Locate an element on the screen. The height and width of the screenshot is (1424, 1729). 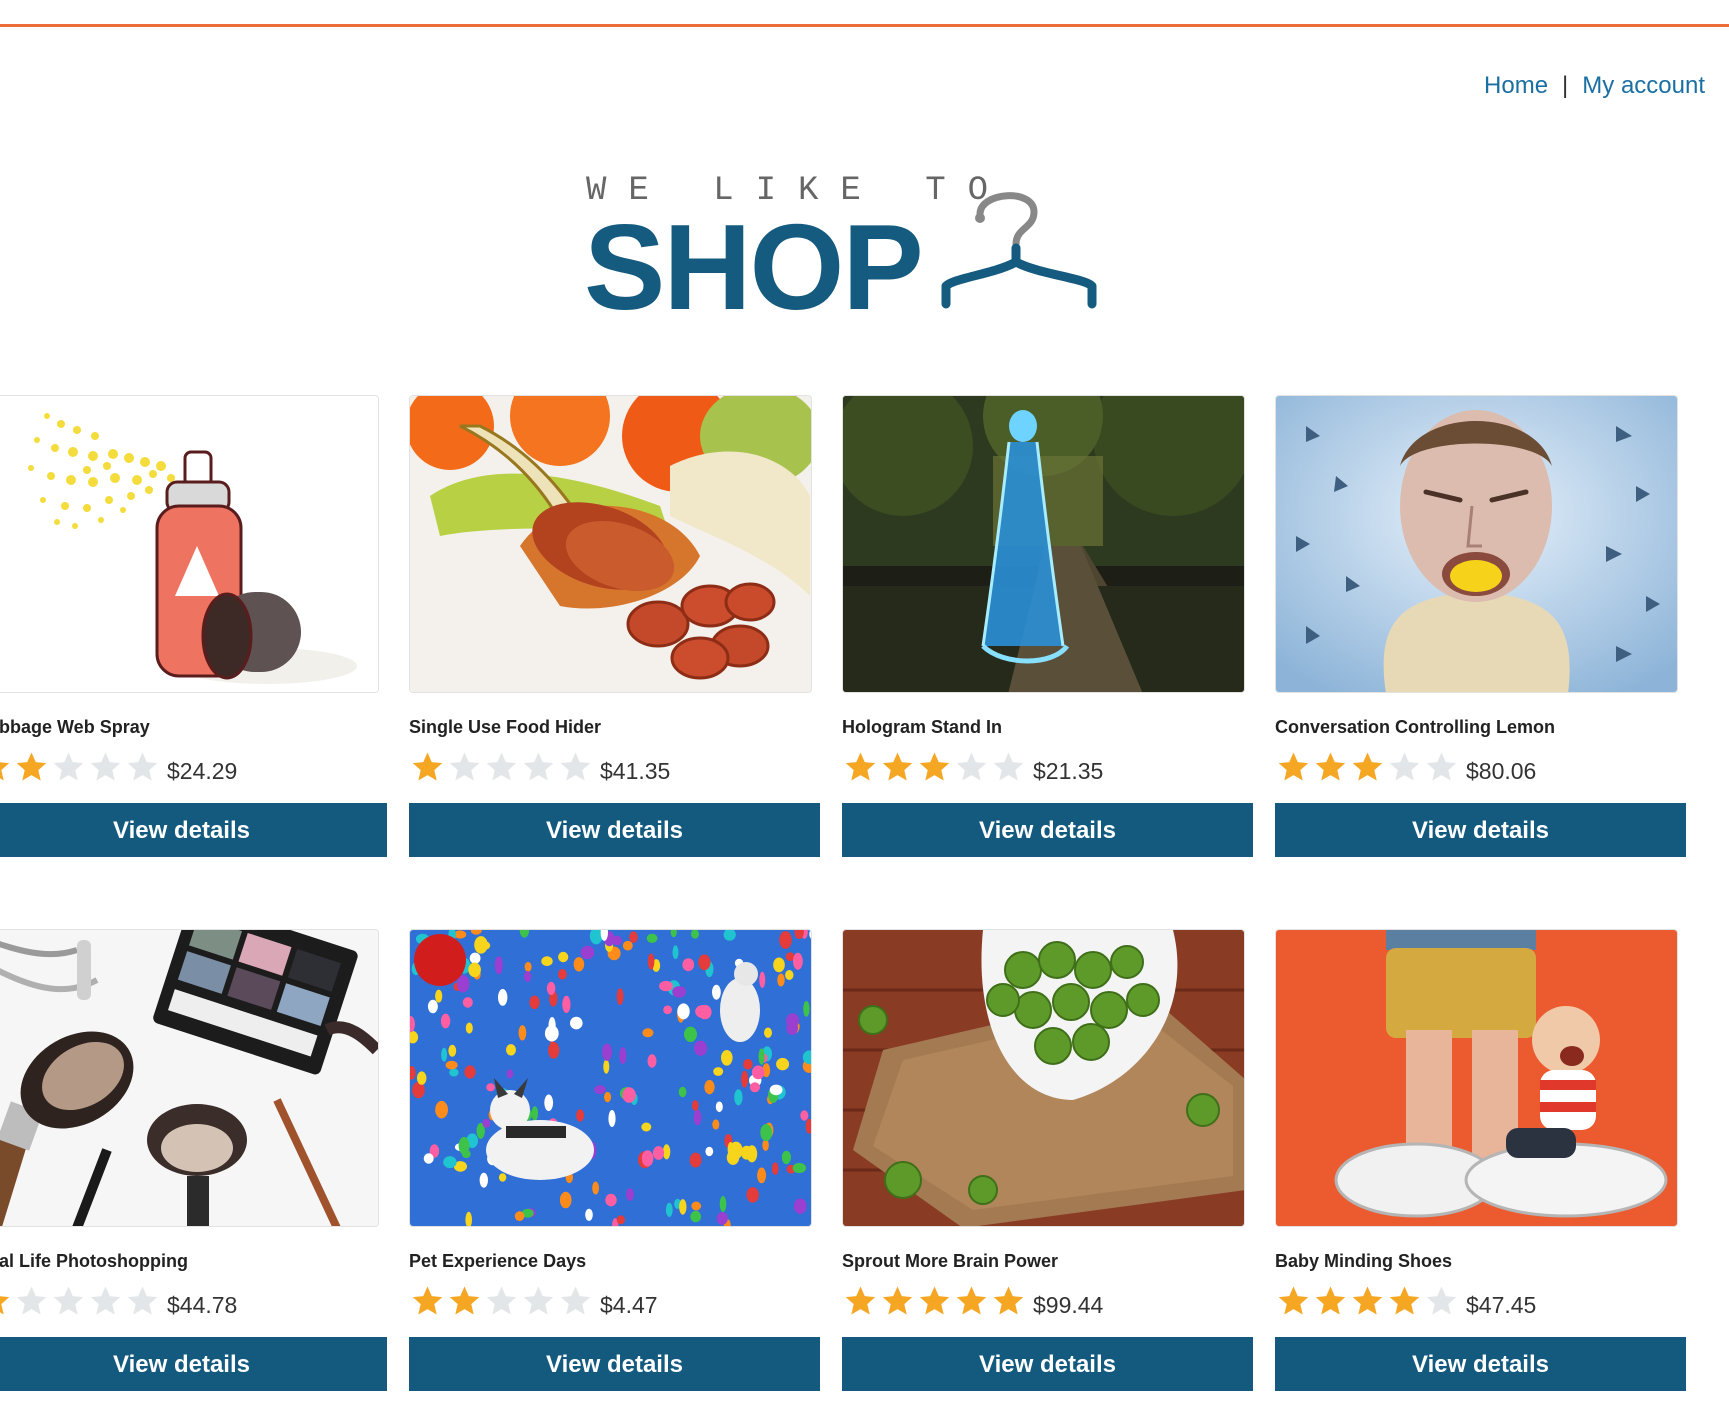
product-price: $44.78 is located at coordinates (202, 1304).